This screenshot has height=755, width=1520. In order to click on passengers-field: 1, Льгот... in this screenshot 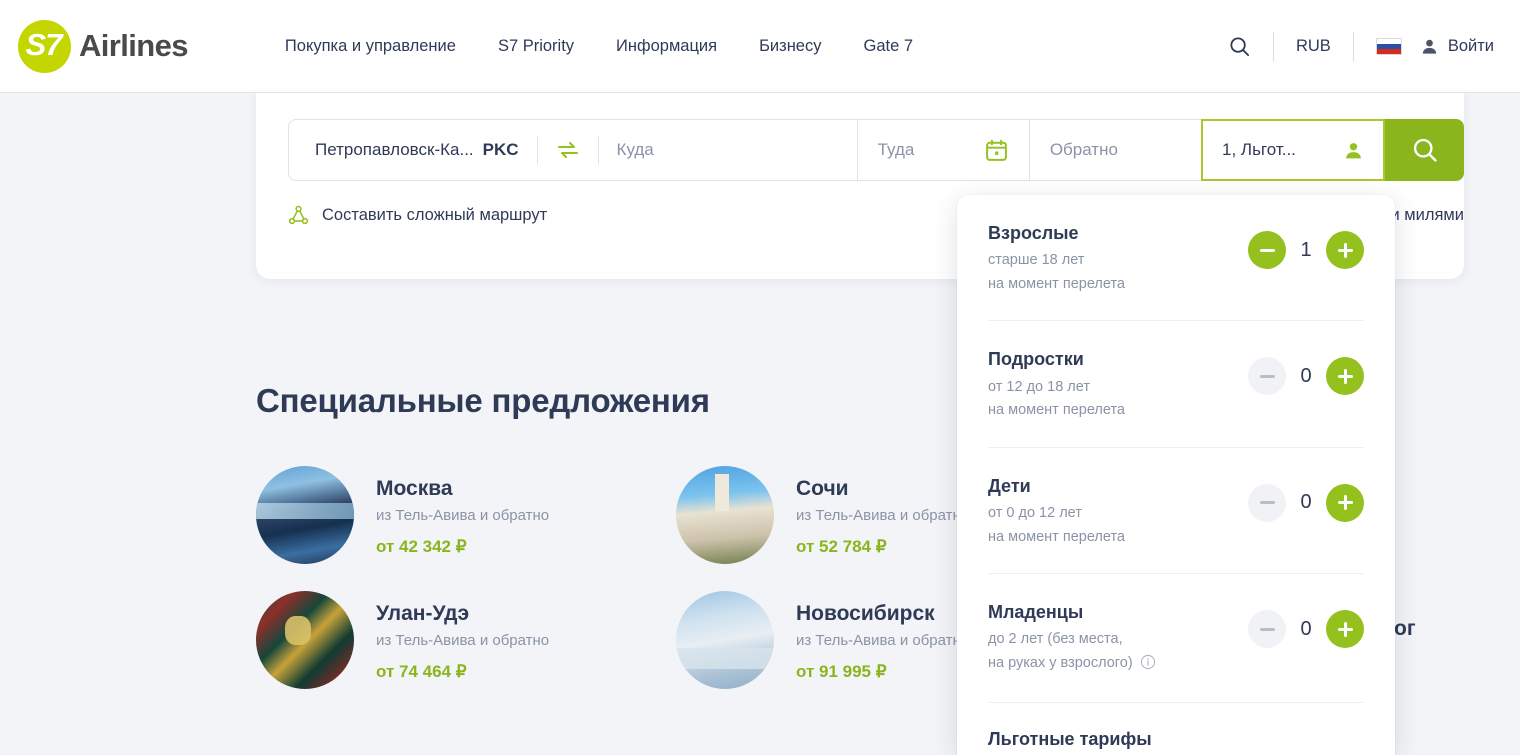, I will do `click(1293, 150)`.